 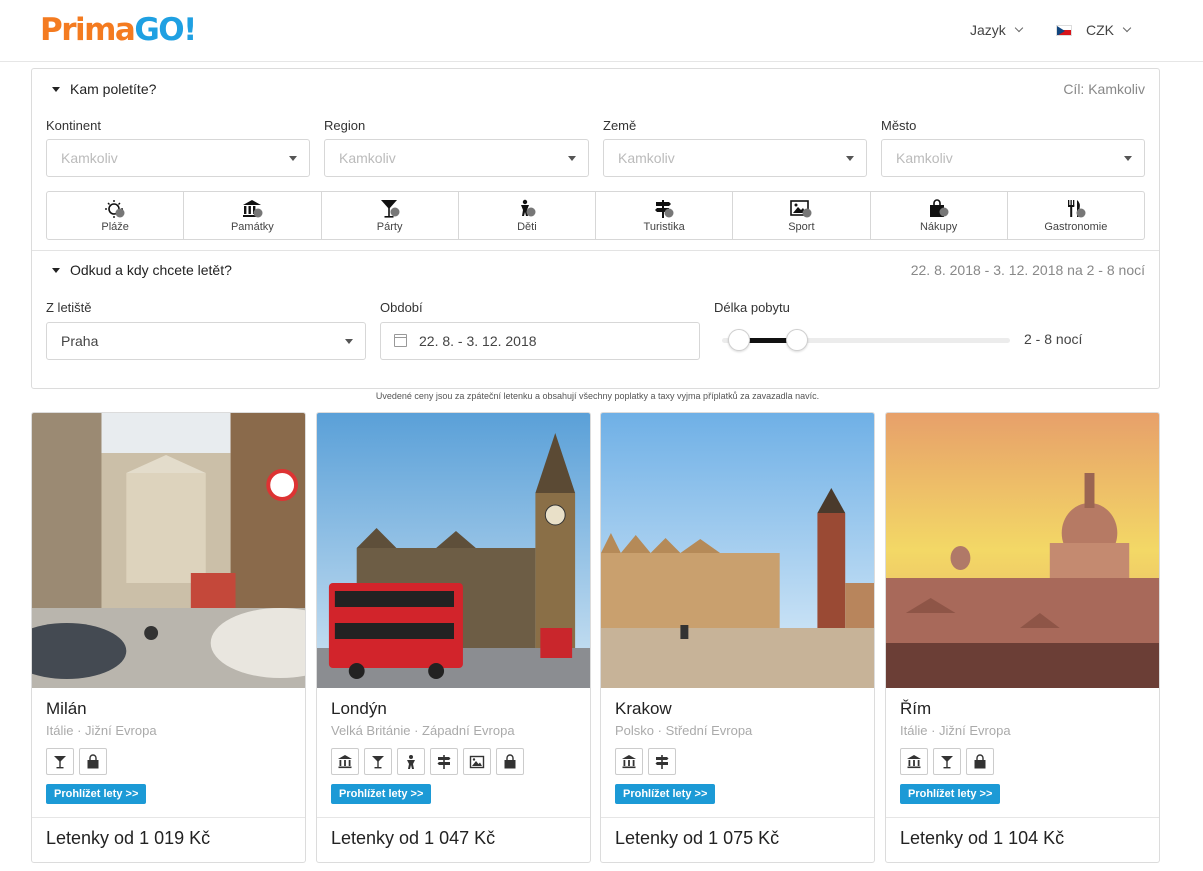 I want to click on departure-summary: 22. 8. 2018 - 3. 12. 2018 na 2 - 8 nocí, so click(x=1027, y=270).